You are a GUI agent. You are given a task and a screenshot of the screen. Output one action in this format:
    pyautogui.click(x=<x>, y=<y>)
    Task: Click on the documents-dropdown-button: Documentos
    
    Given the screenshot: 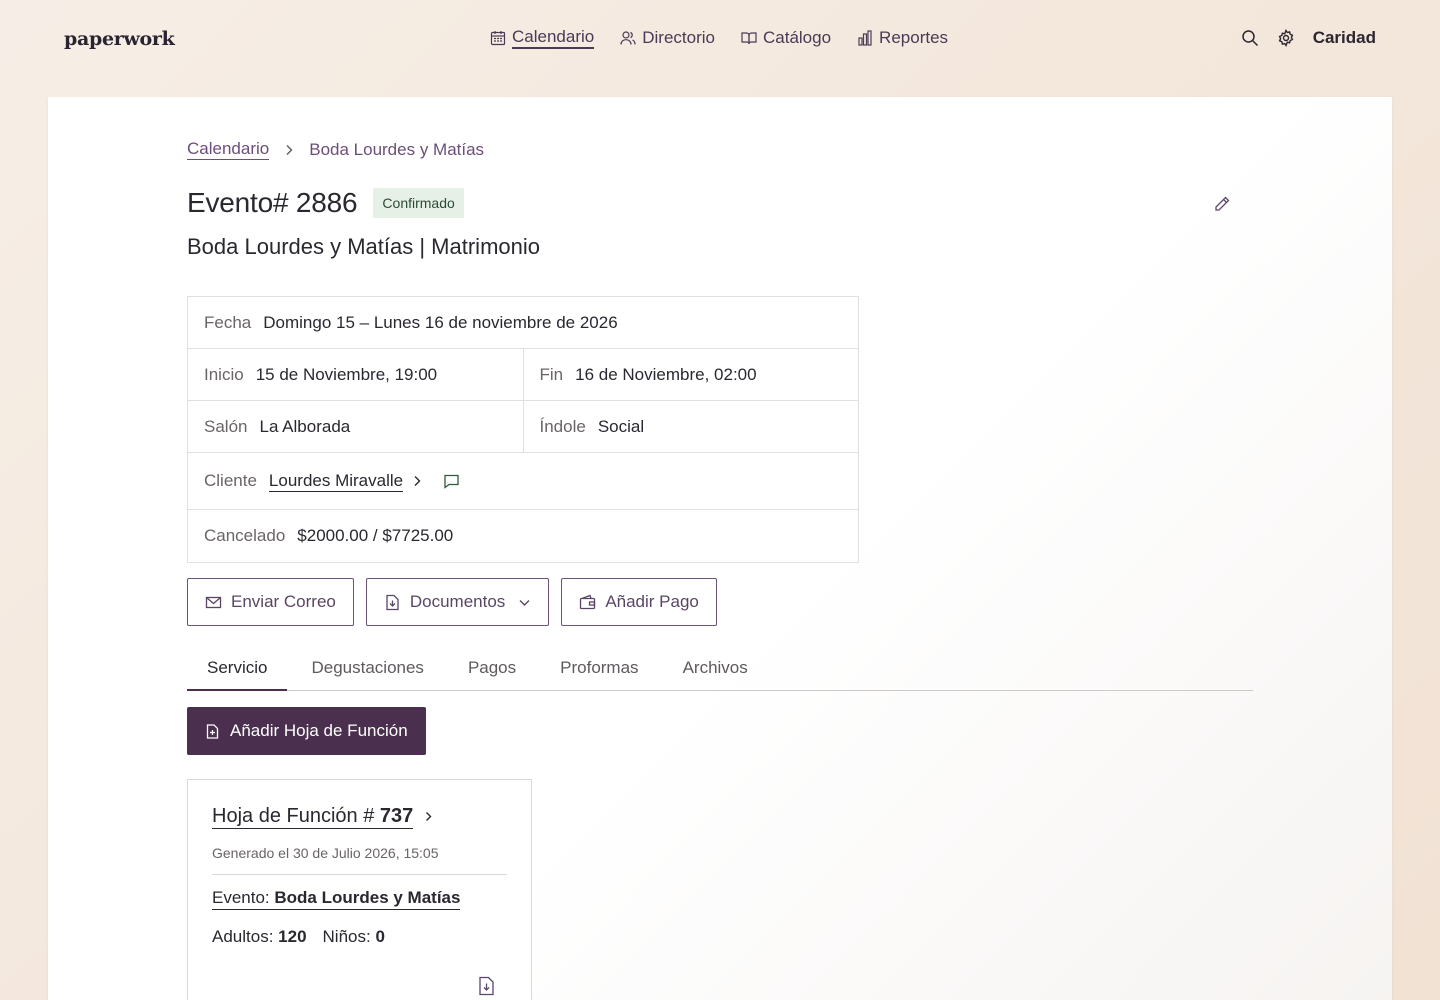 What is the action you would take?
    pyautogui.click(x=457, y=602)
    